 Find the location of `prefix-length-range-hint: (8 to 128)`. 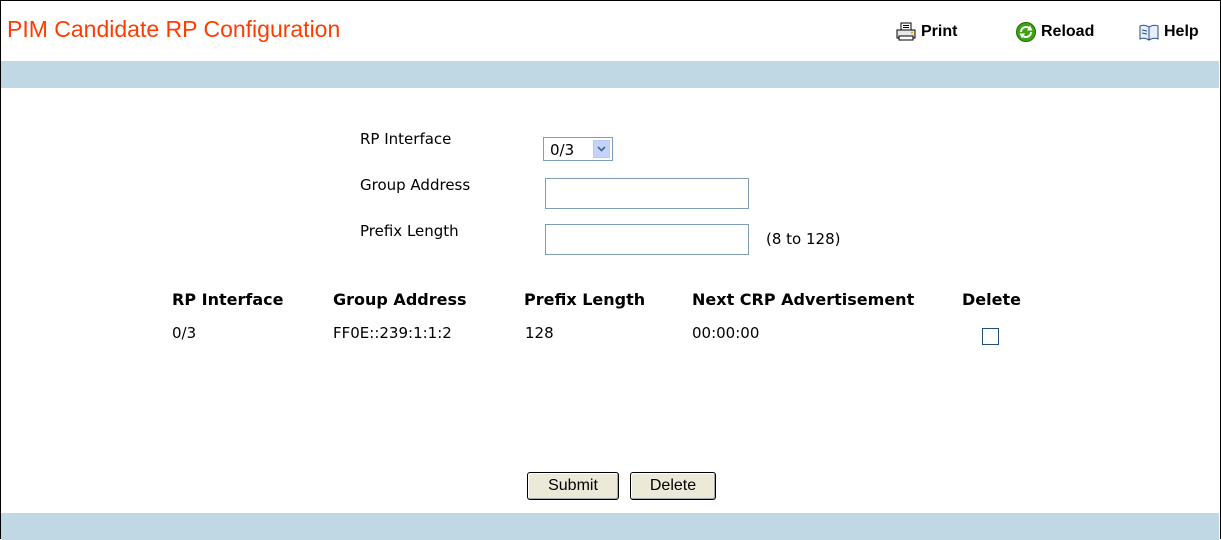

prefix-length-range-hint: (8 to 128) is located at coordinates (803, 239).